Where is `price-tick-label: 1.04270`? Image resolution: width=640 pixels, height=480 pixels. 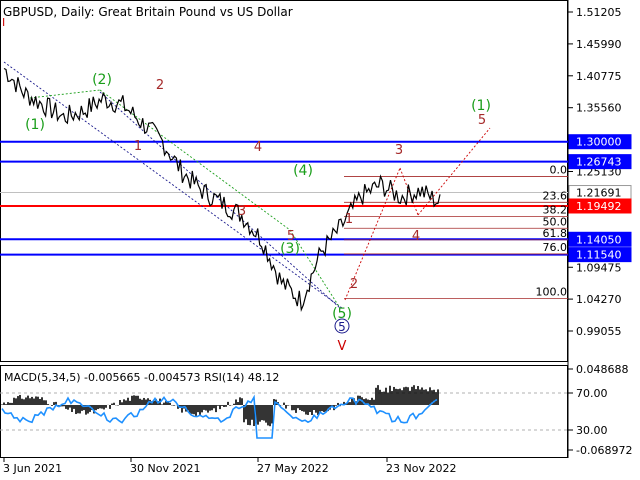
price-tick-label: 1.04270 is located at coordinates (599, 299).